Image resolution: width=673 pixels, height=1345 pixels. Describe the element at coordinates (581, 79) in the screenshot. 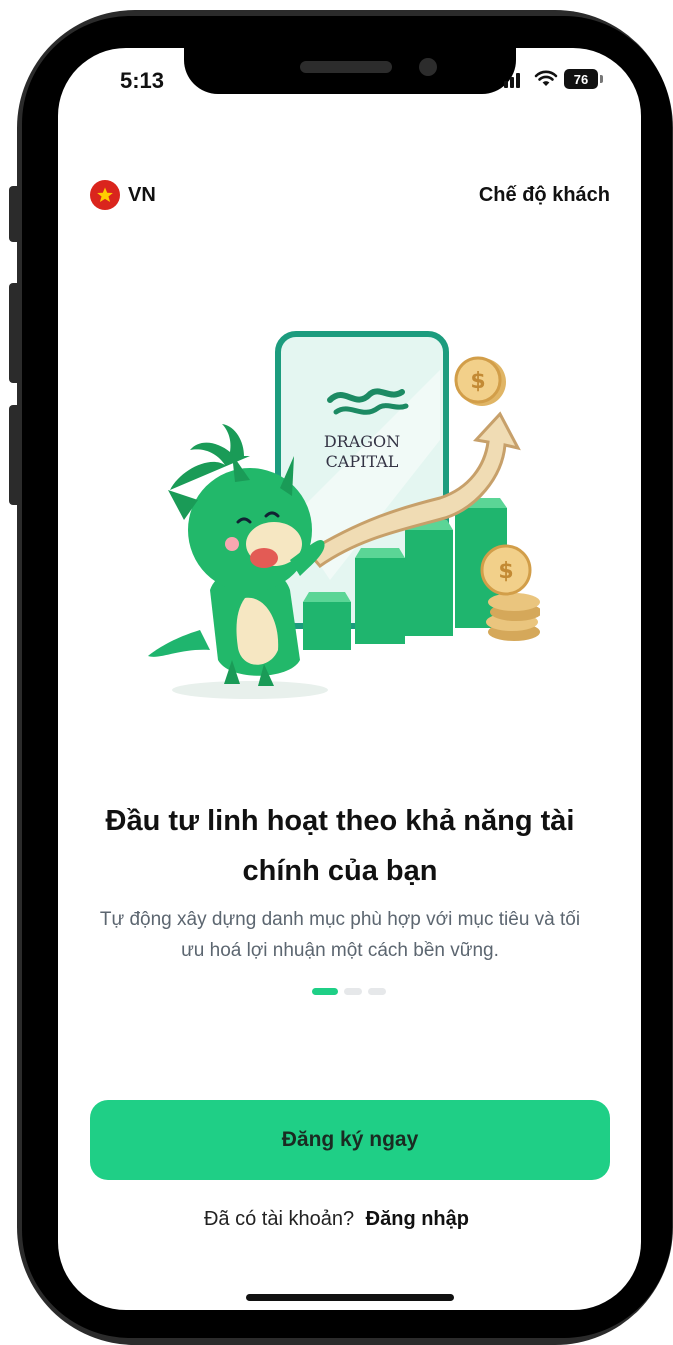

I see `battery-icon: 76` at that location.